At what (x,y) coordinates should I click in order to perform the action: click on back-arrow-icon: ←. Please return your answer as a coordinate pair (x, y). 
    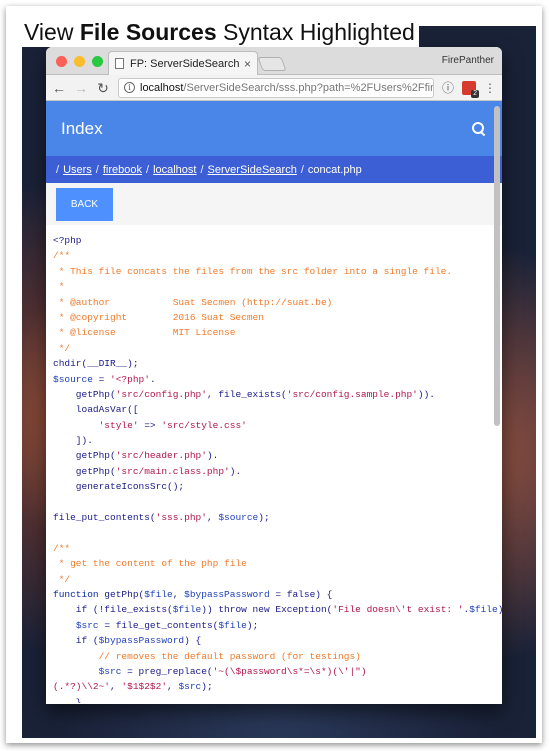
    Looking at the image, I should click on (59, 88).